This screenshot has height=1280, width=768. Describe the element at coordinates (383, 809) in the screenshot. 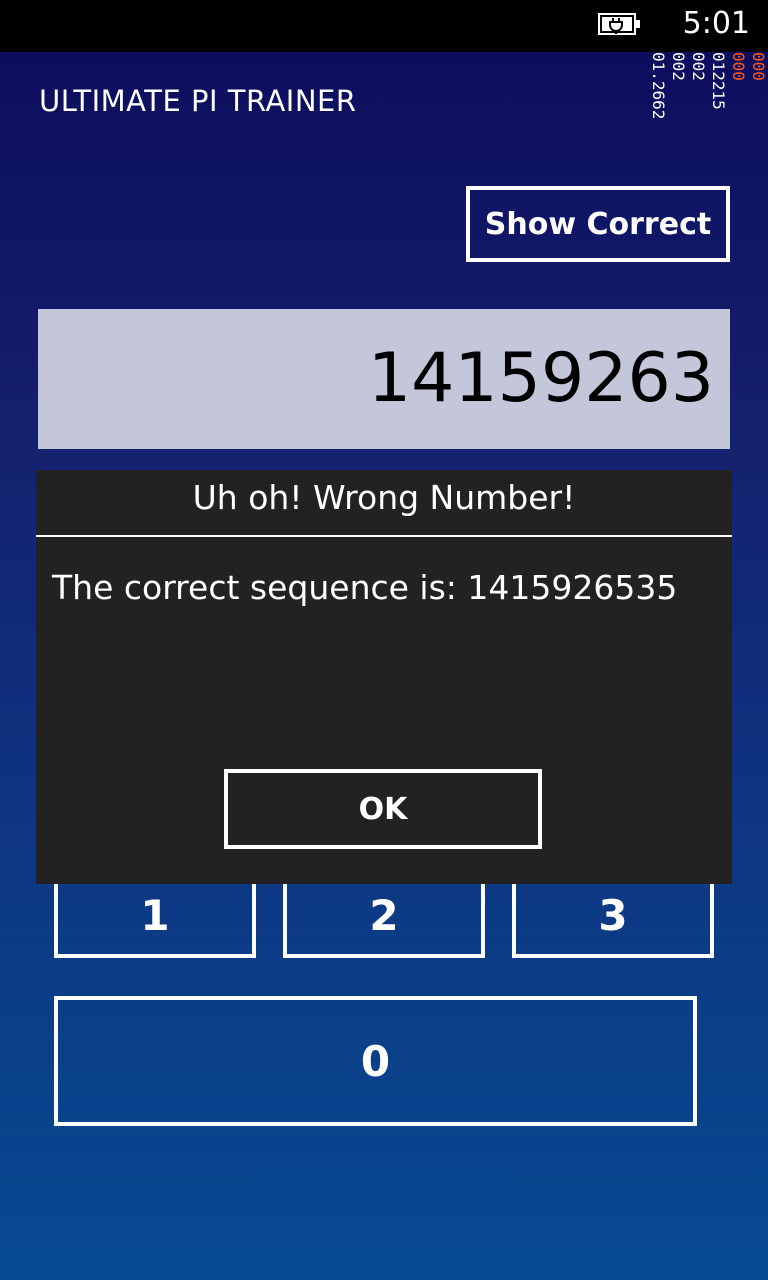

I see `ok-button: OK` at that location.